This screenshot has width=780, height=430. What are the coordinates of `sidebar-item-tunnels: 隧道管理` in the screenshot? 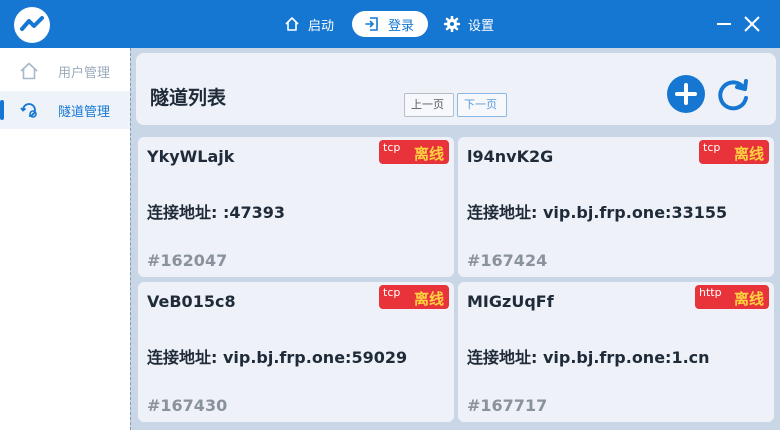 It's located at (65, 110).